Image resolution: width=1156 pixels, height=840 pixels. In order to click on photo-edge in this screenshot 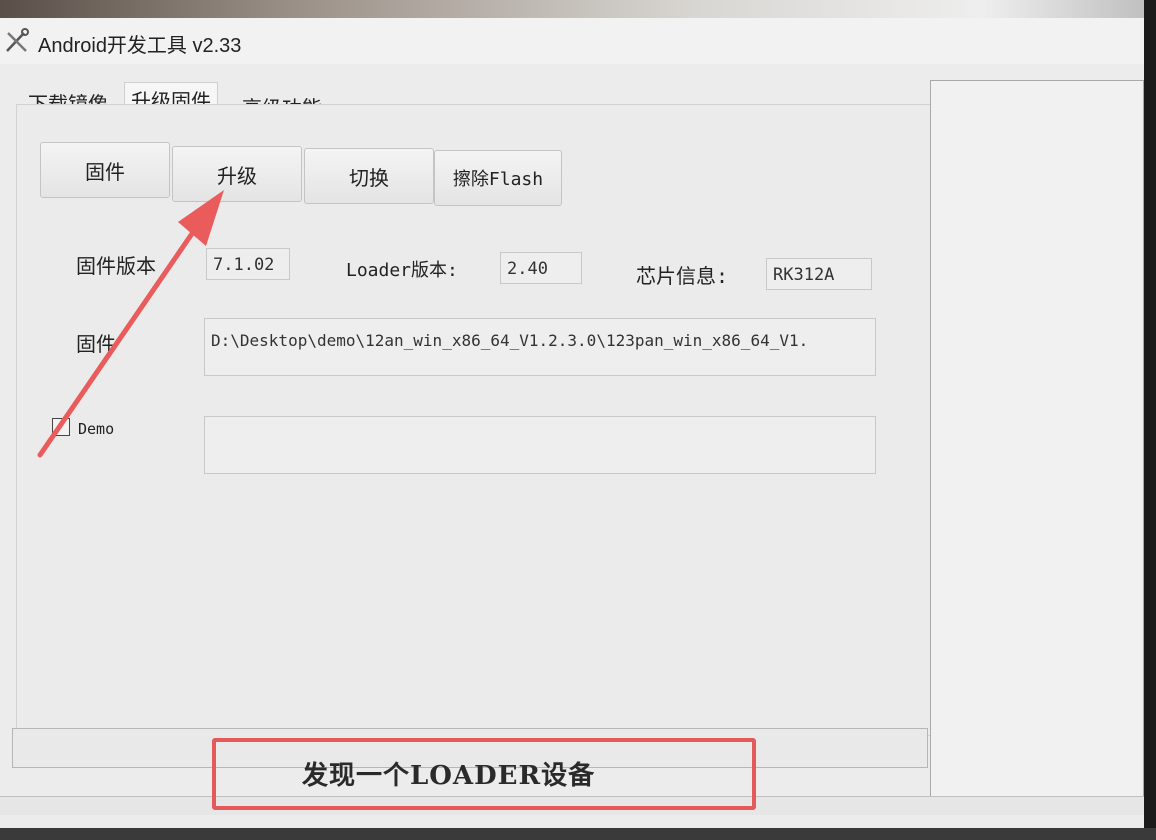, I will do `click(1150, 420)`.